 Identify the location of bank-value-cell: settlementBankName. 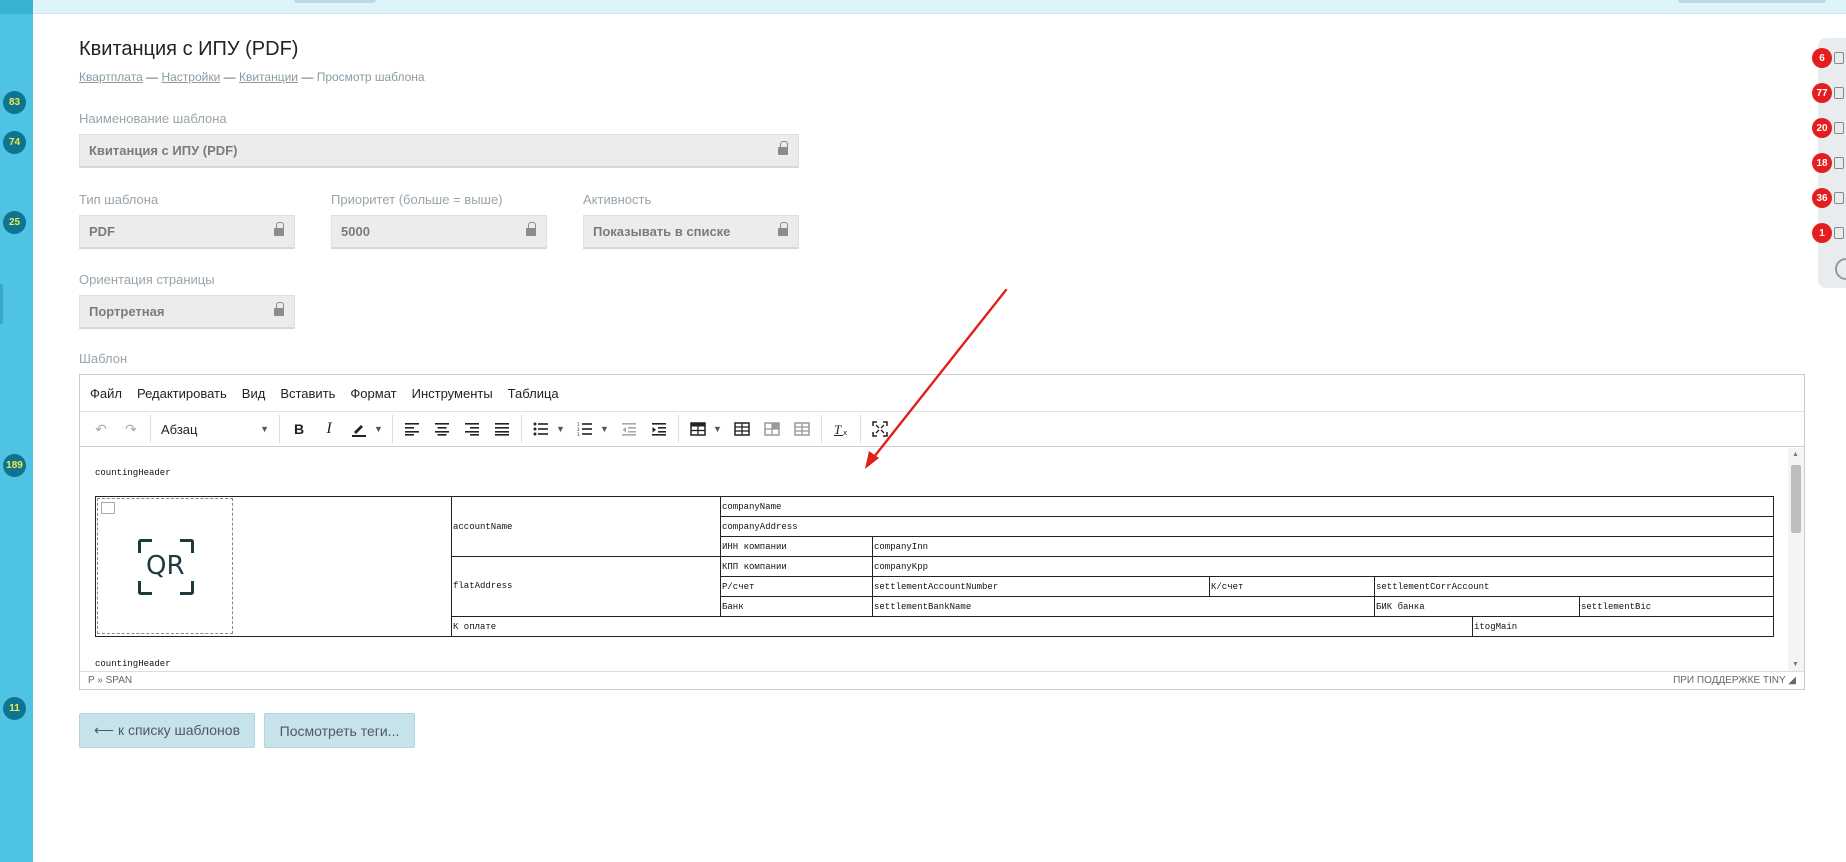
(923, 607).